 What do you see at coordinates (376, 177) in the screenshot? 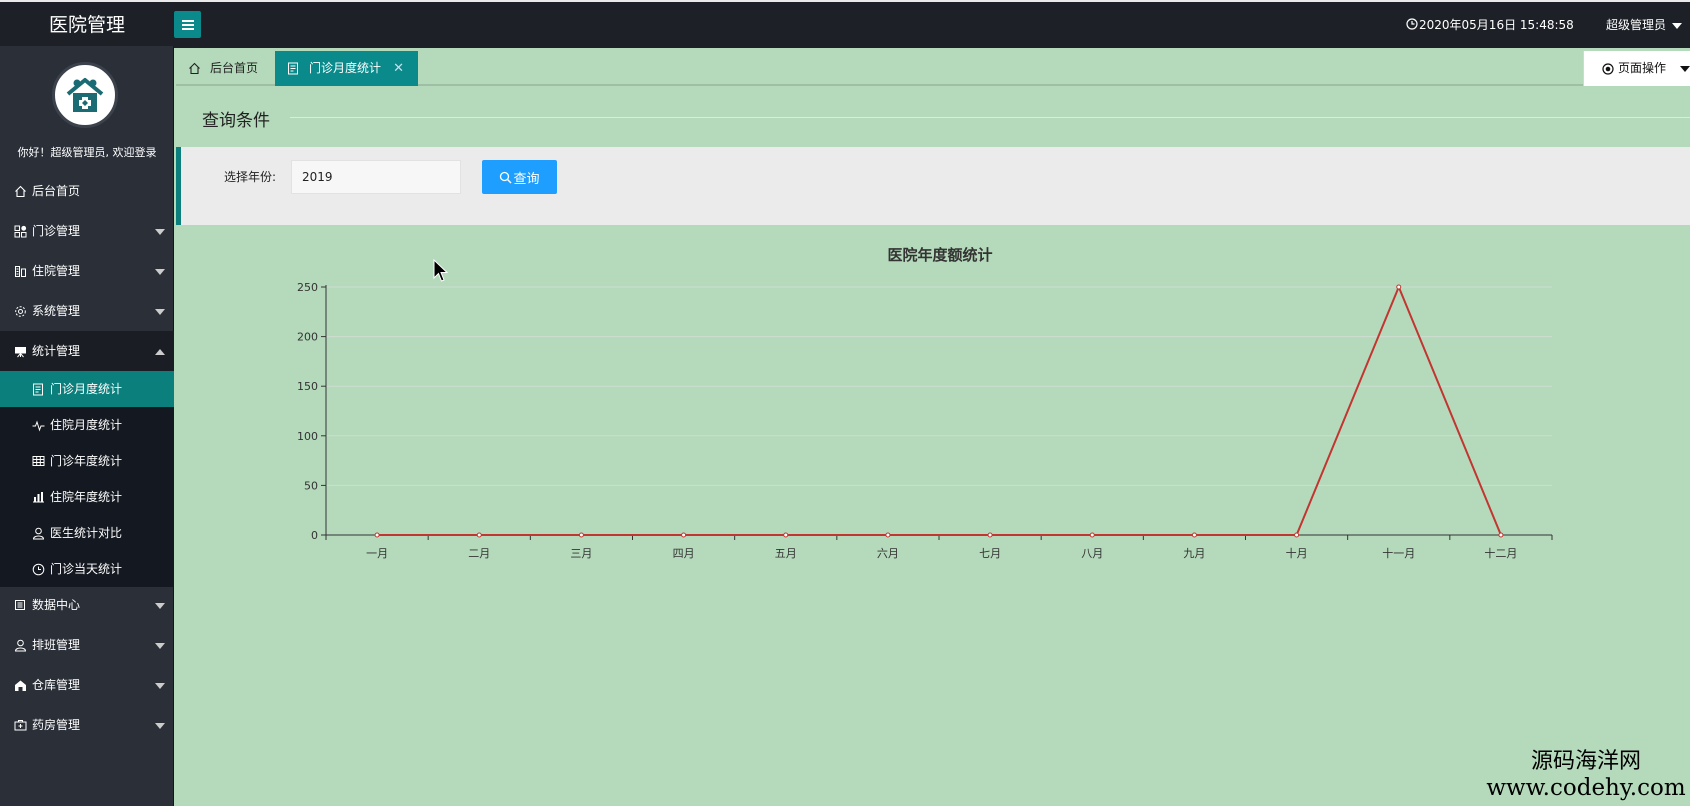
I see `year-input` at bounding box center [376, 177].